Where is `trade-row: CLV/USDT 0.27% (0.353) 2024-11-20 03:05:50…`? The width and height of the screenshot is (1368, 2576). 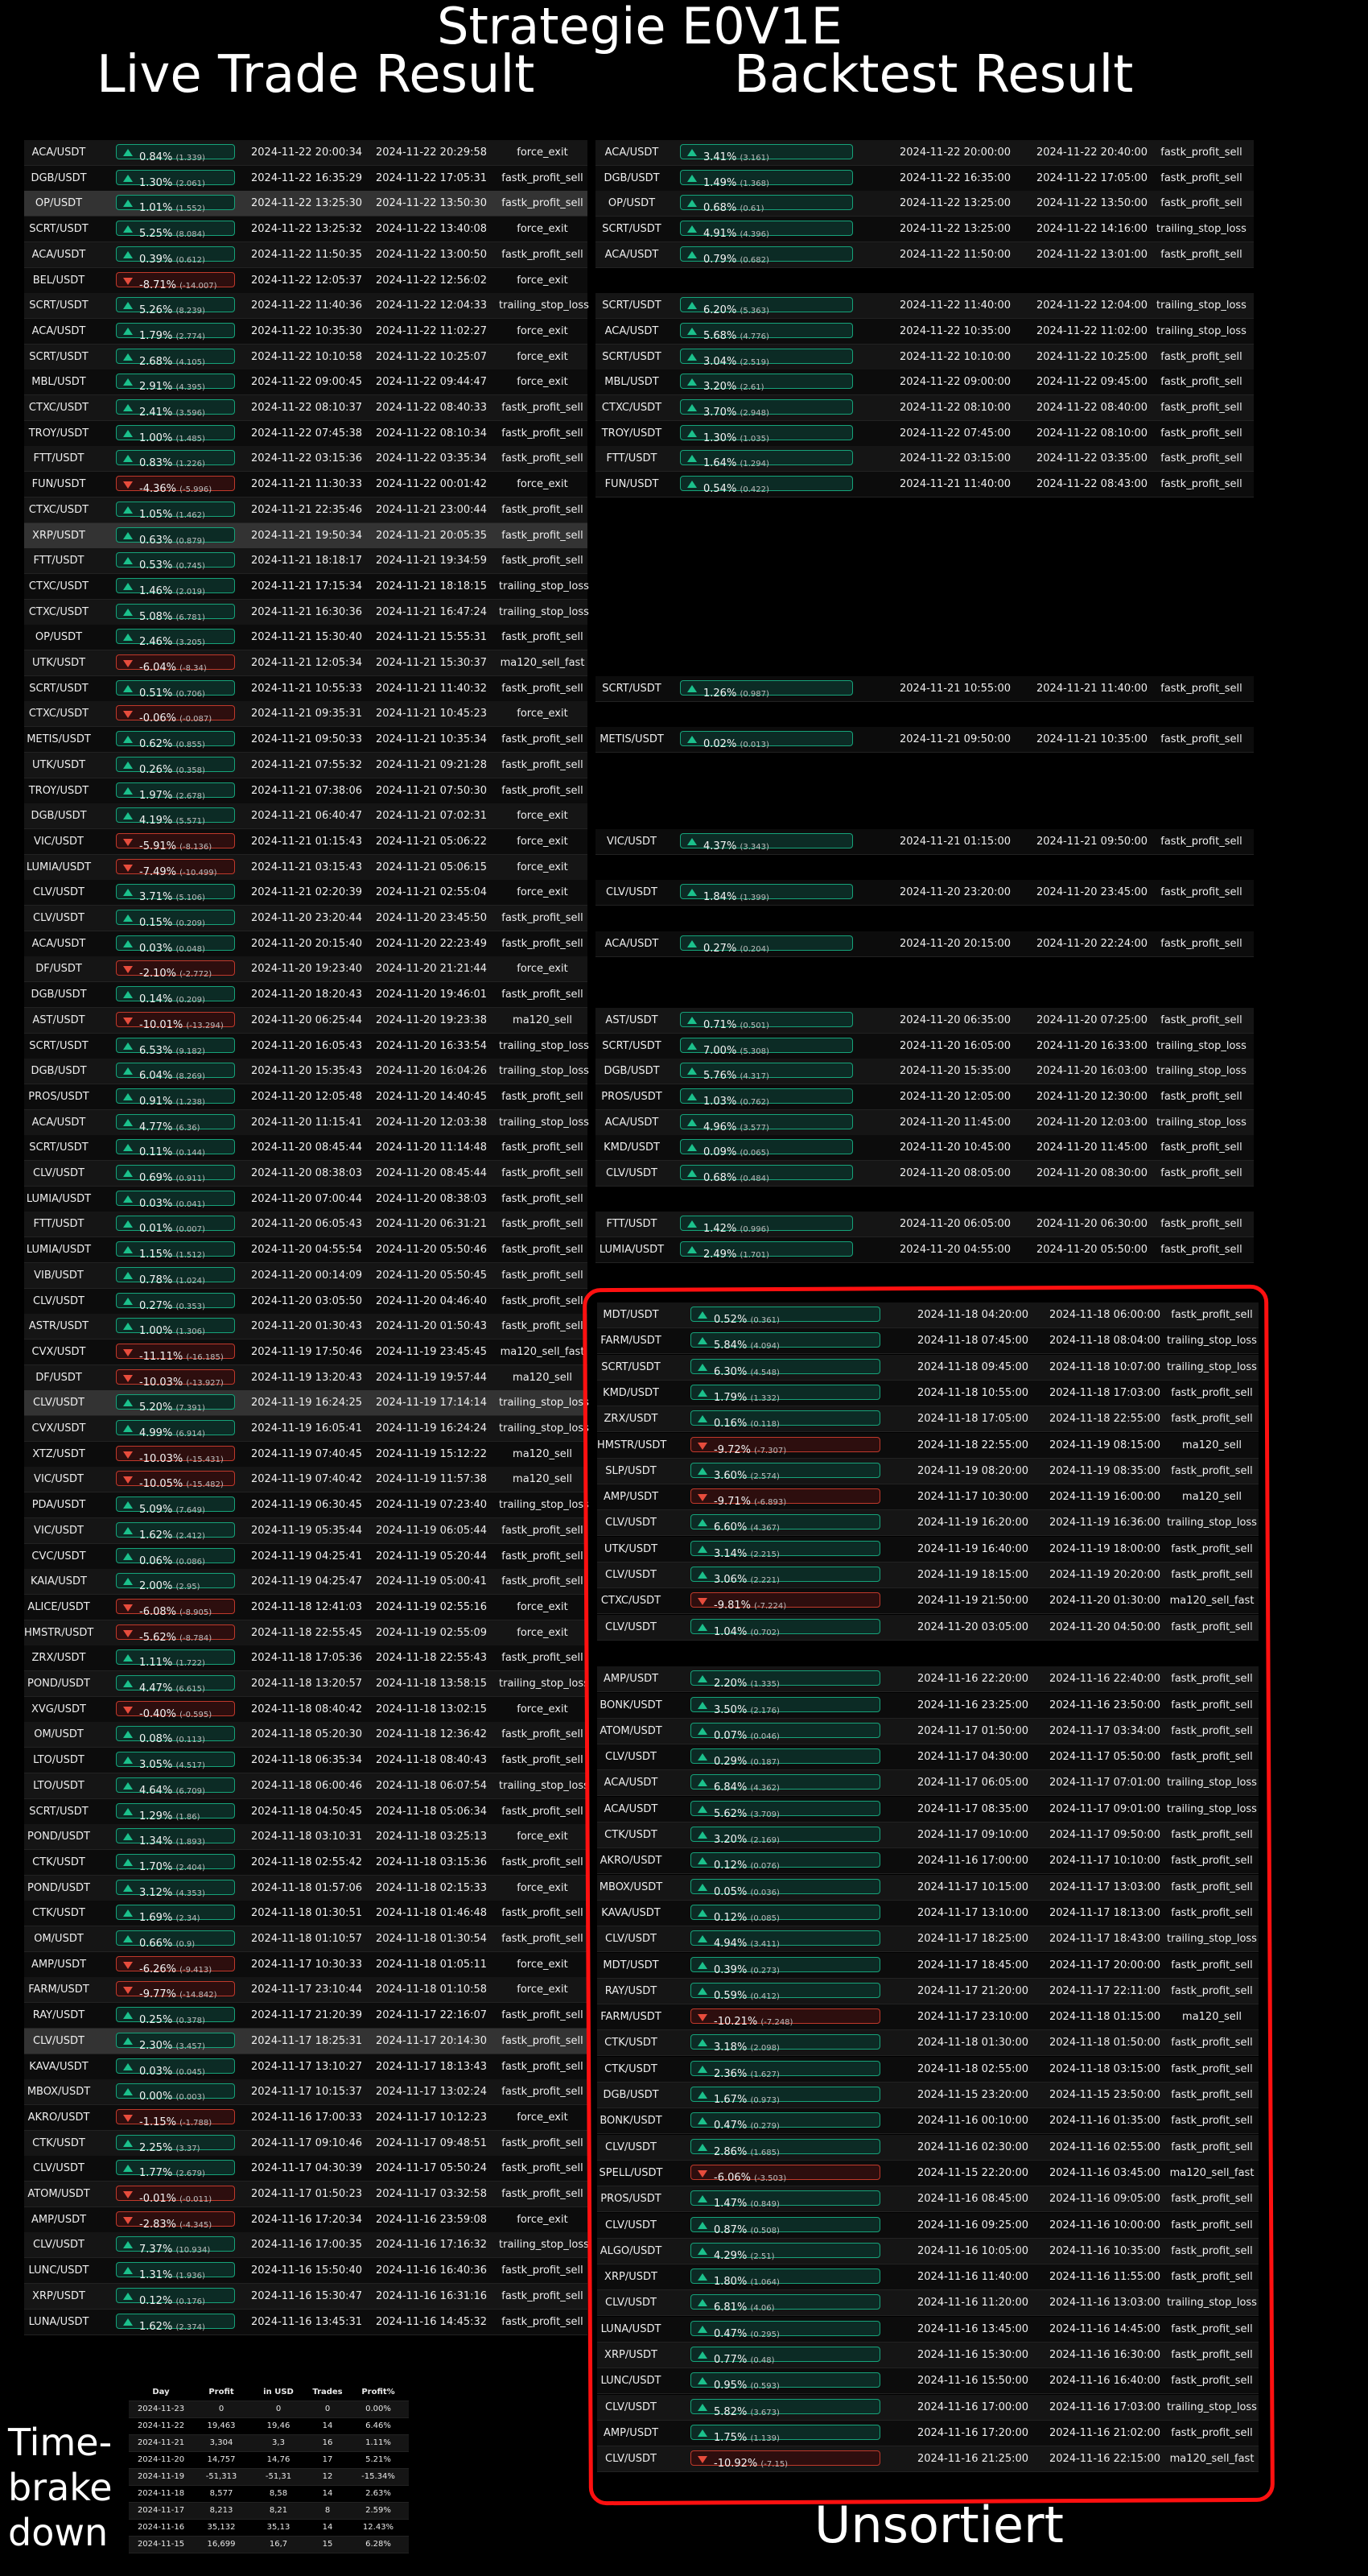 trade-row: CLV/USDT 0.27% (0.353) 2024-11-20 03:05:50… is located at coordinates (305, 1301).